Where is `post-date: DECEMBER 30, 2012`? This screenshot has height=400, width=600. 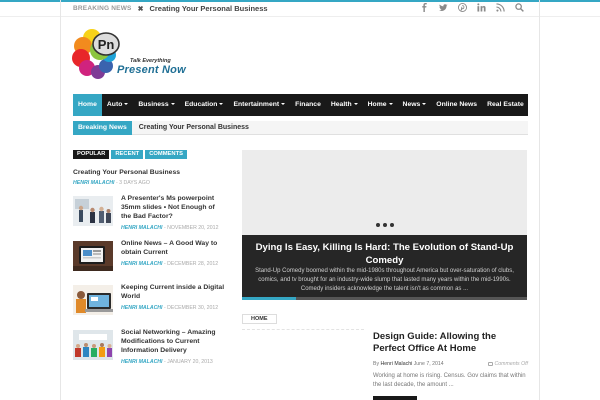
post-date: DECEMBER 30, 2012 is located at coordinates (193, 308).